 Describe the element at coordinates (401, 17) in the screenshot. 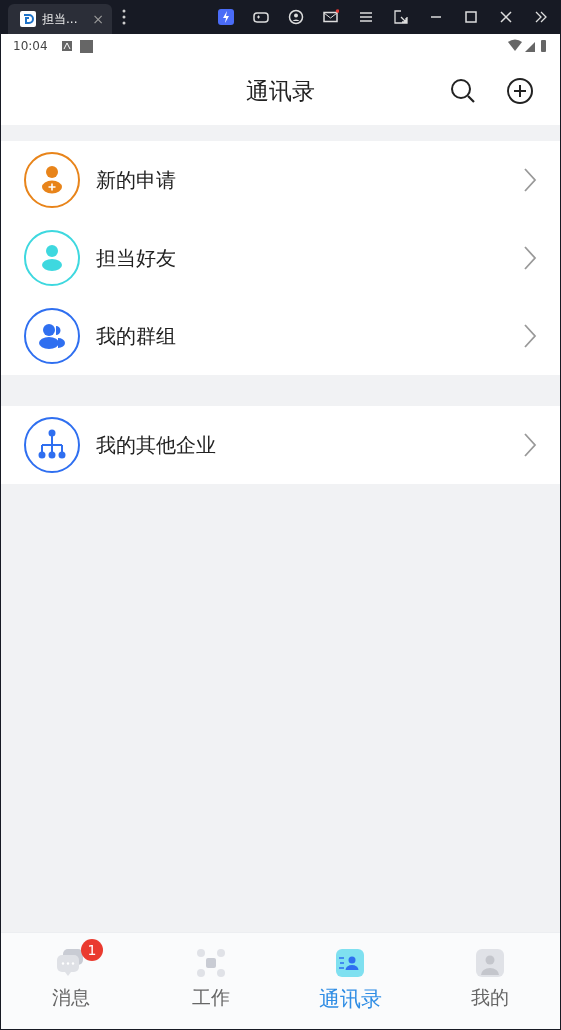

I see `resize-icon` at that location.